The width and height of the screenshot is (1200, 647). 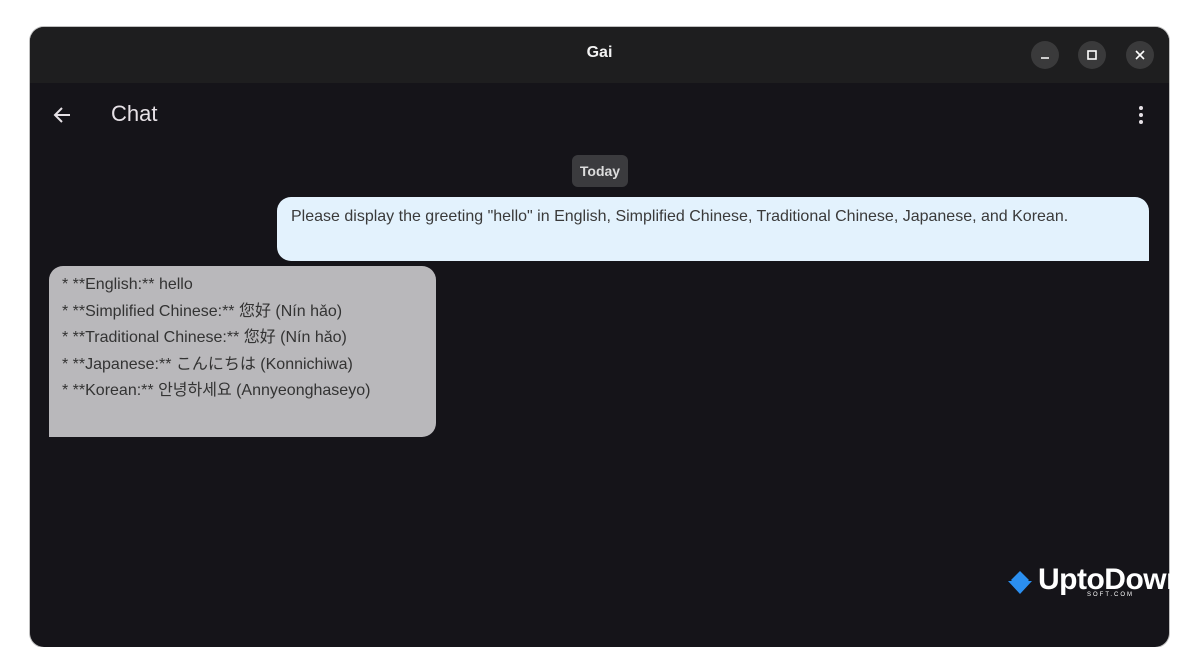 I want to click on maximize-button, so click(x=1092, y=55).